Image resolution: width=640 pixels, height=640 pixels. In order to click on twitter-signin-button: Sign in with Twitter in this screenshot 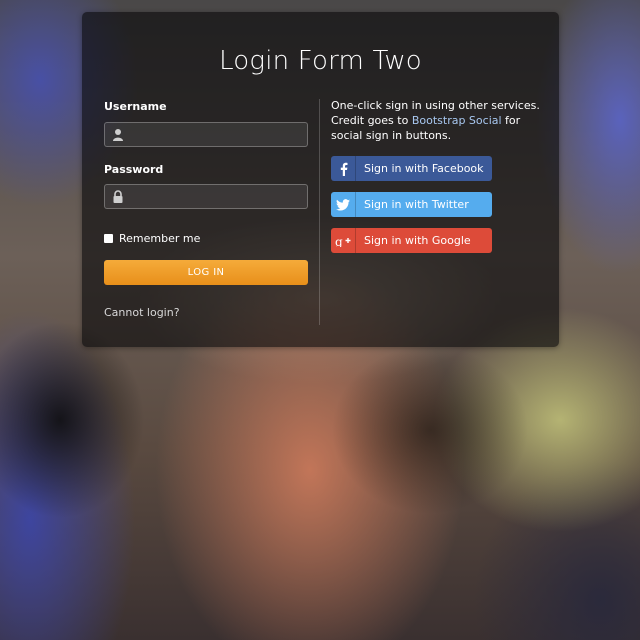, I will do `click(411, 204)`.